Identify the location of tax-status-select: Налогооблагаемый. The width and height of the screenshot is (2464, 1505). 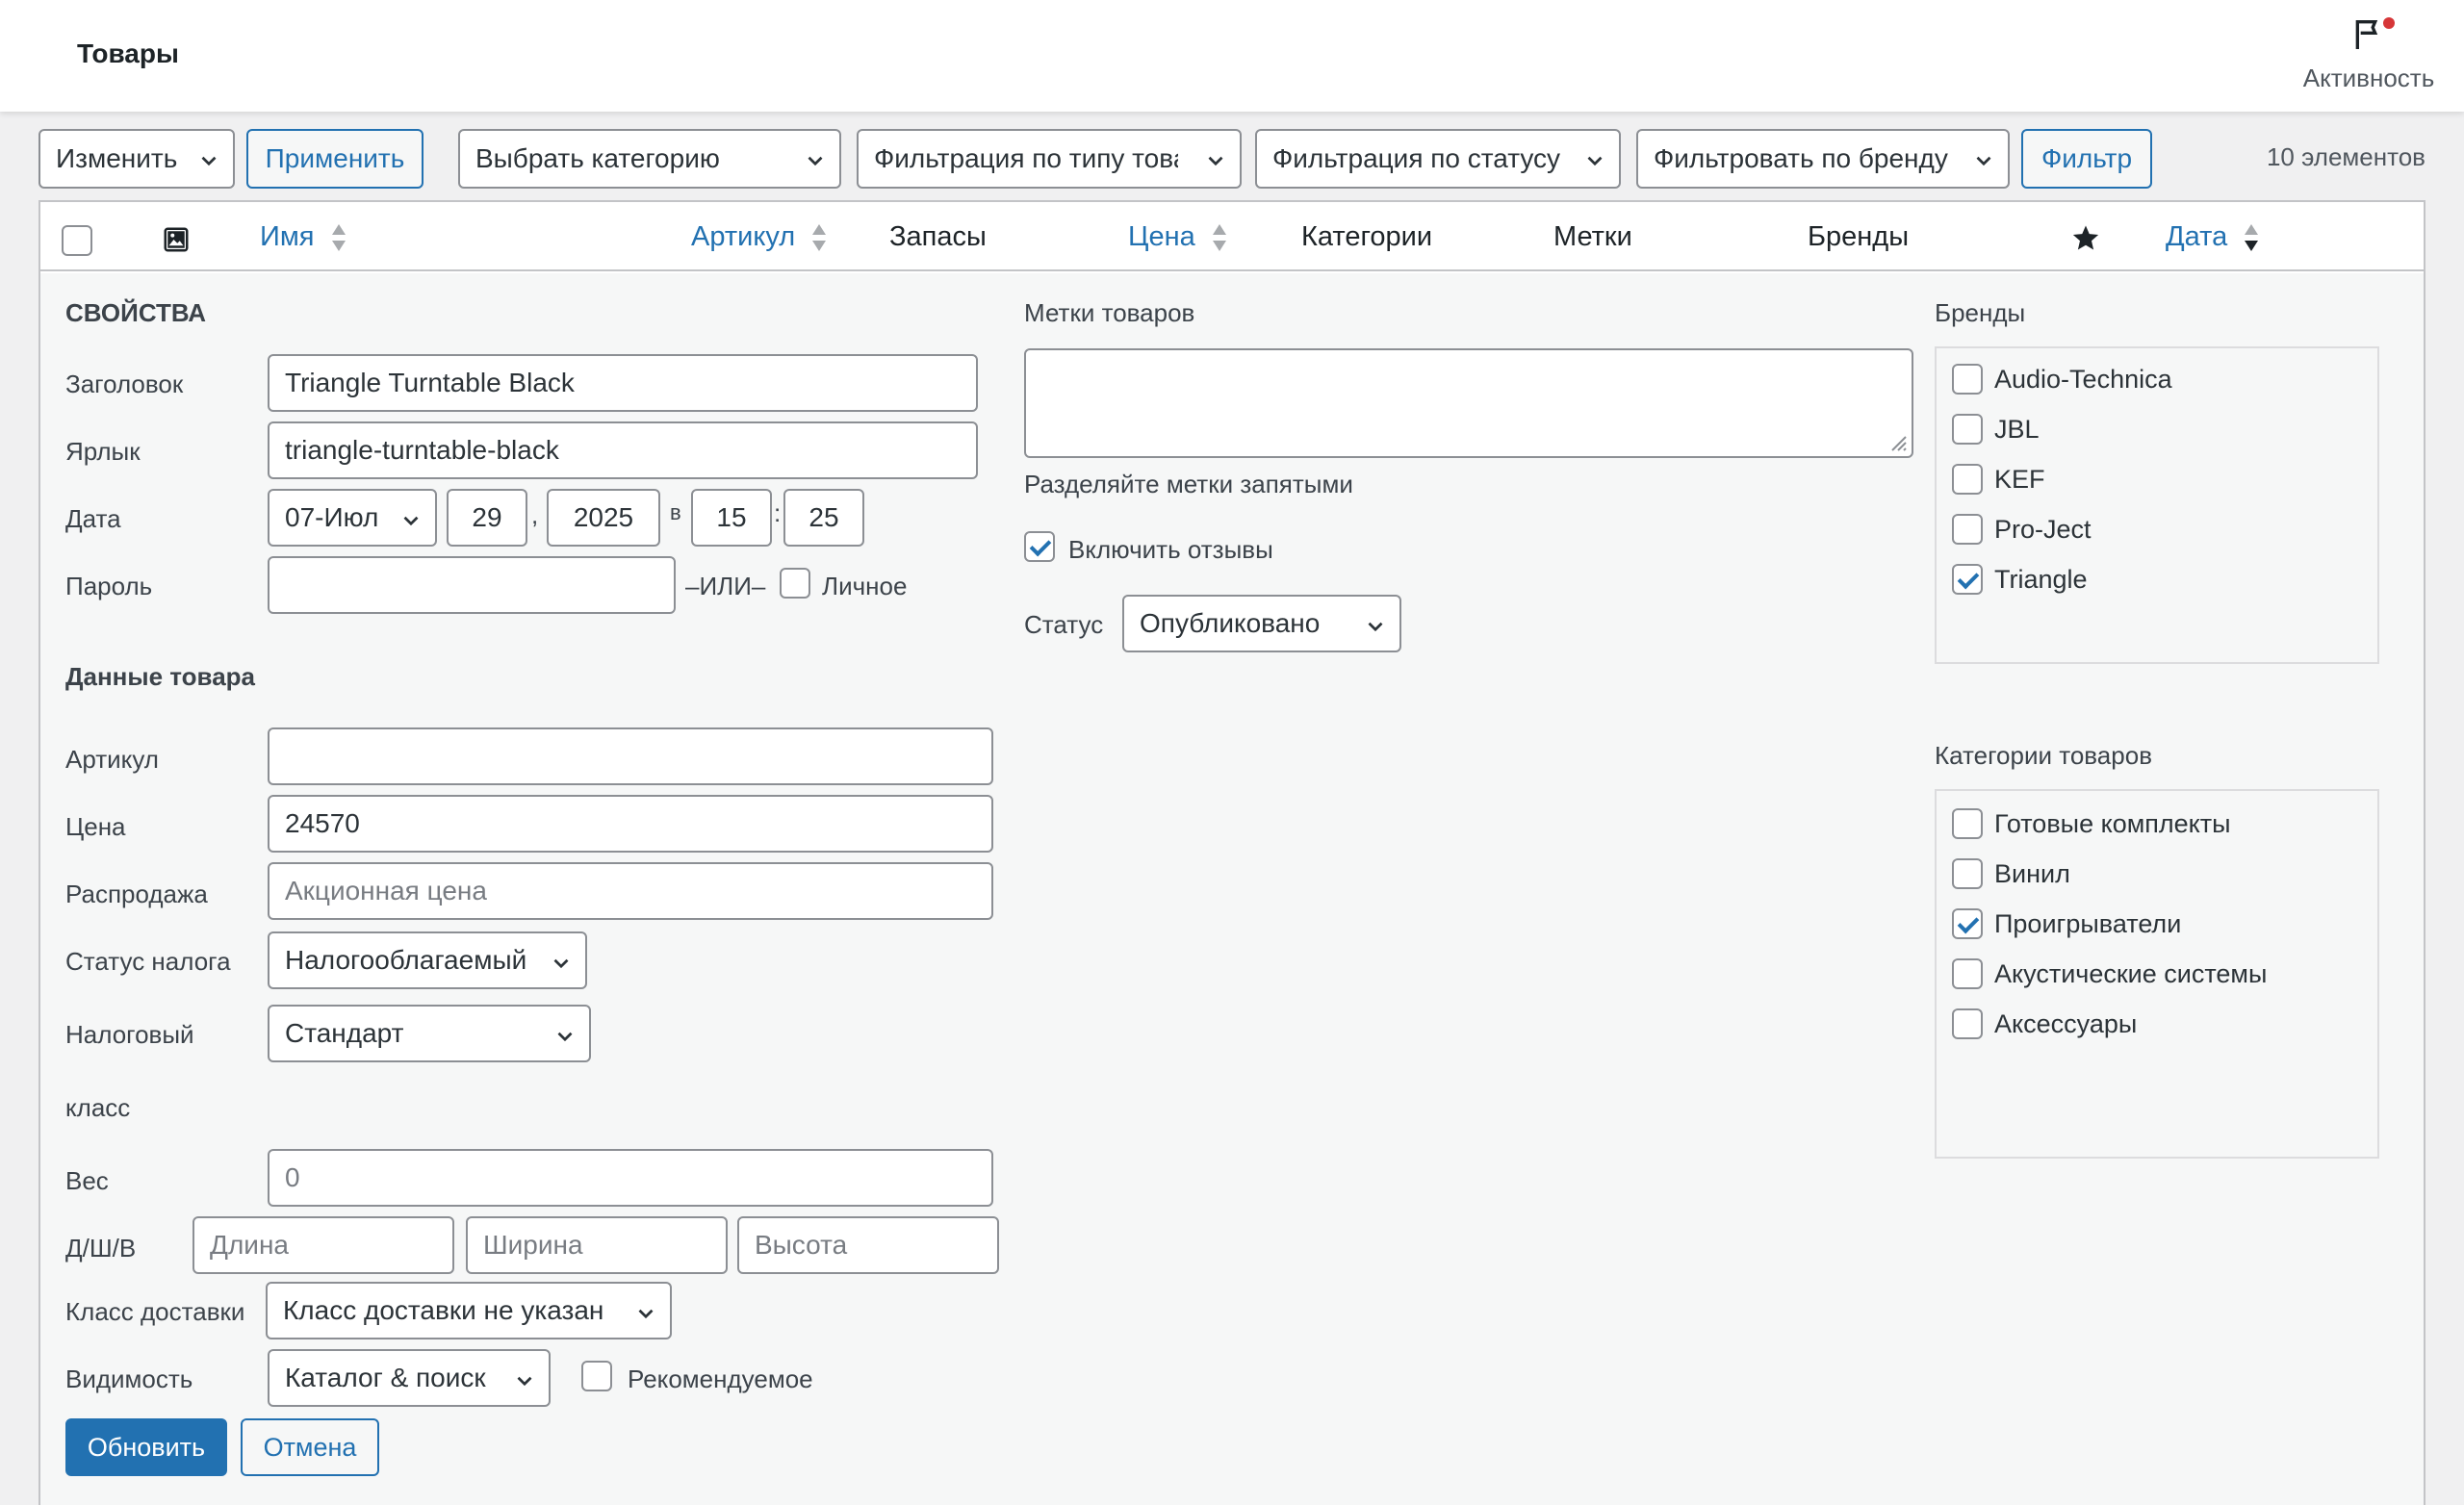
(427, 960).